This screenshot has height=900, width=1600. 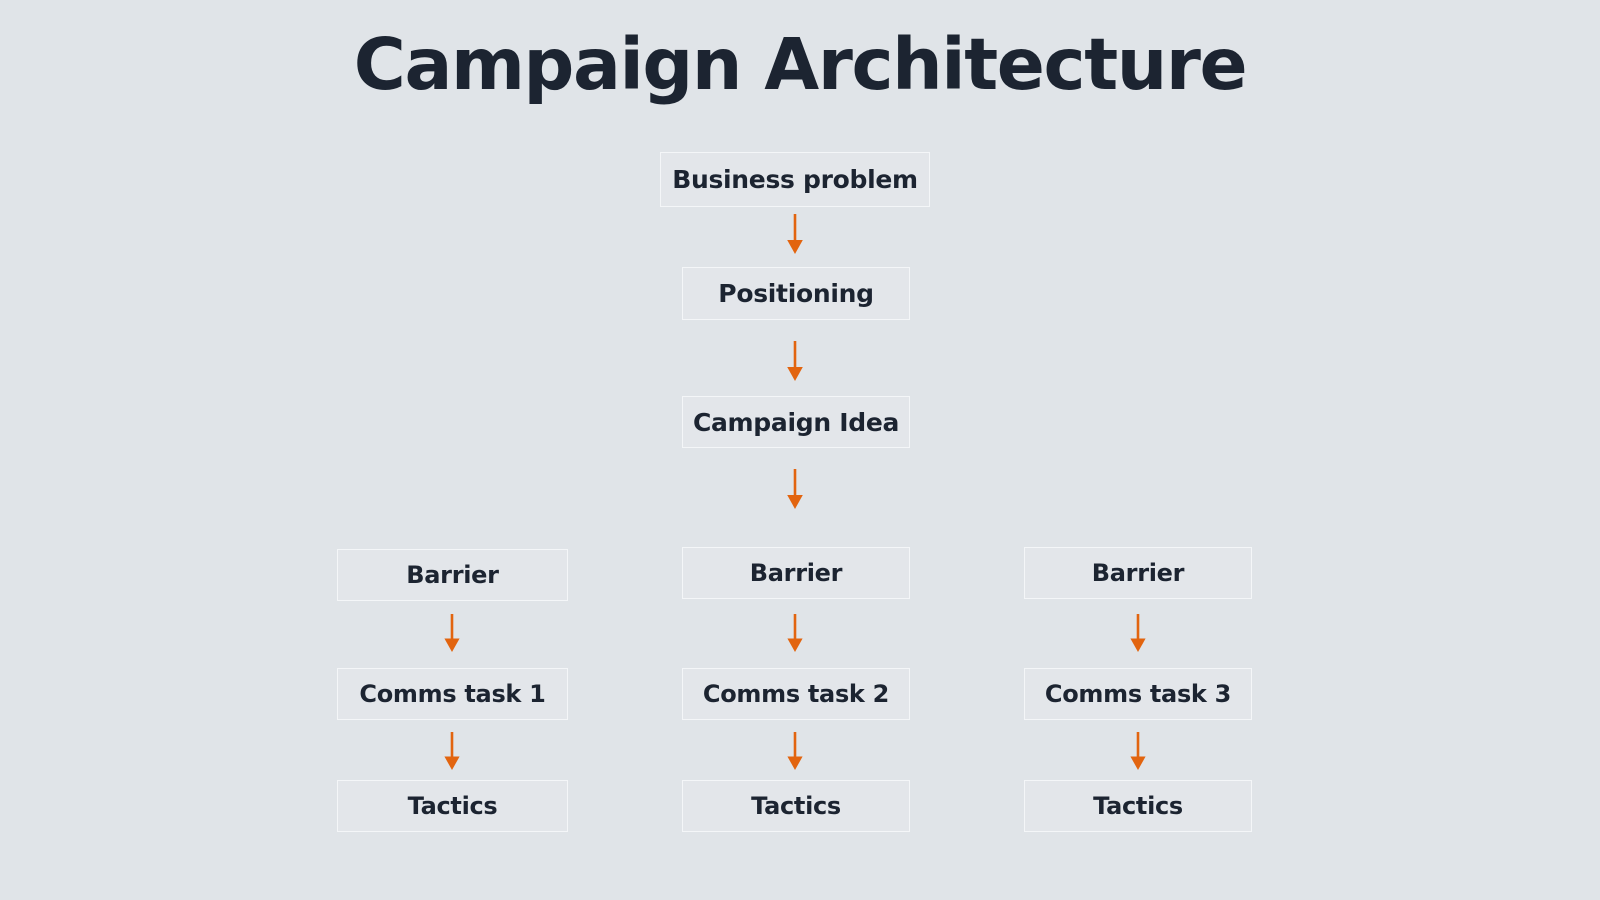 What do you see at coordinates (1138, 751) in the screenshot?
I see `arrow-comms-task-3-to-tactics-3-icon` at bounding box center [1138, 751].